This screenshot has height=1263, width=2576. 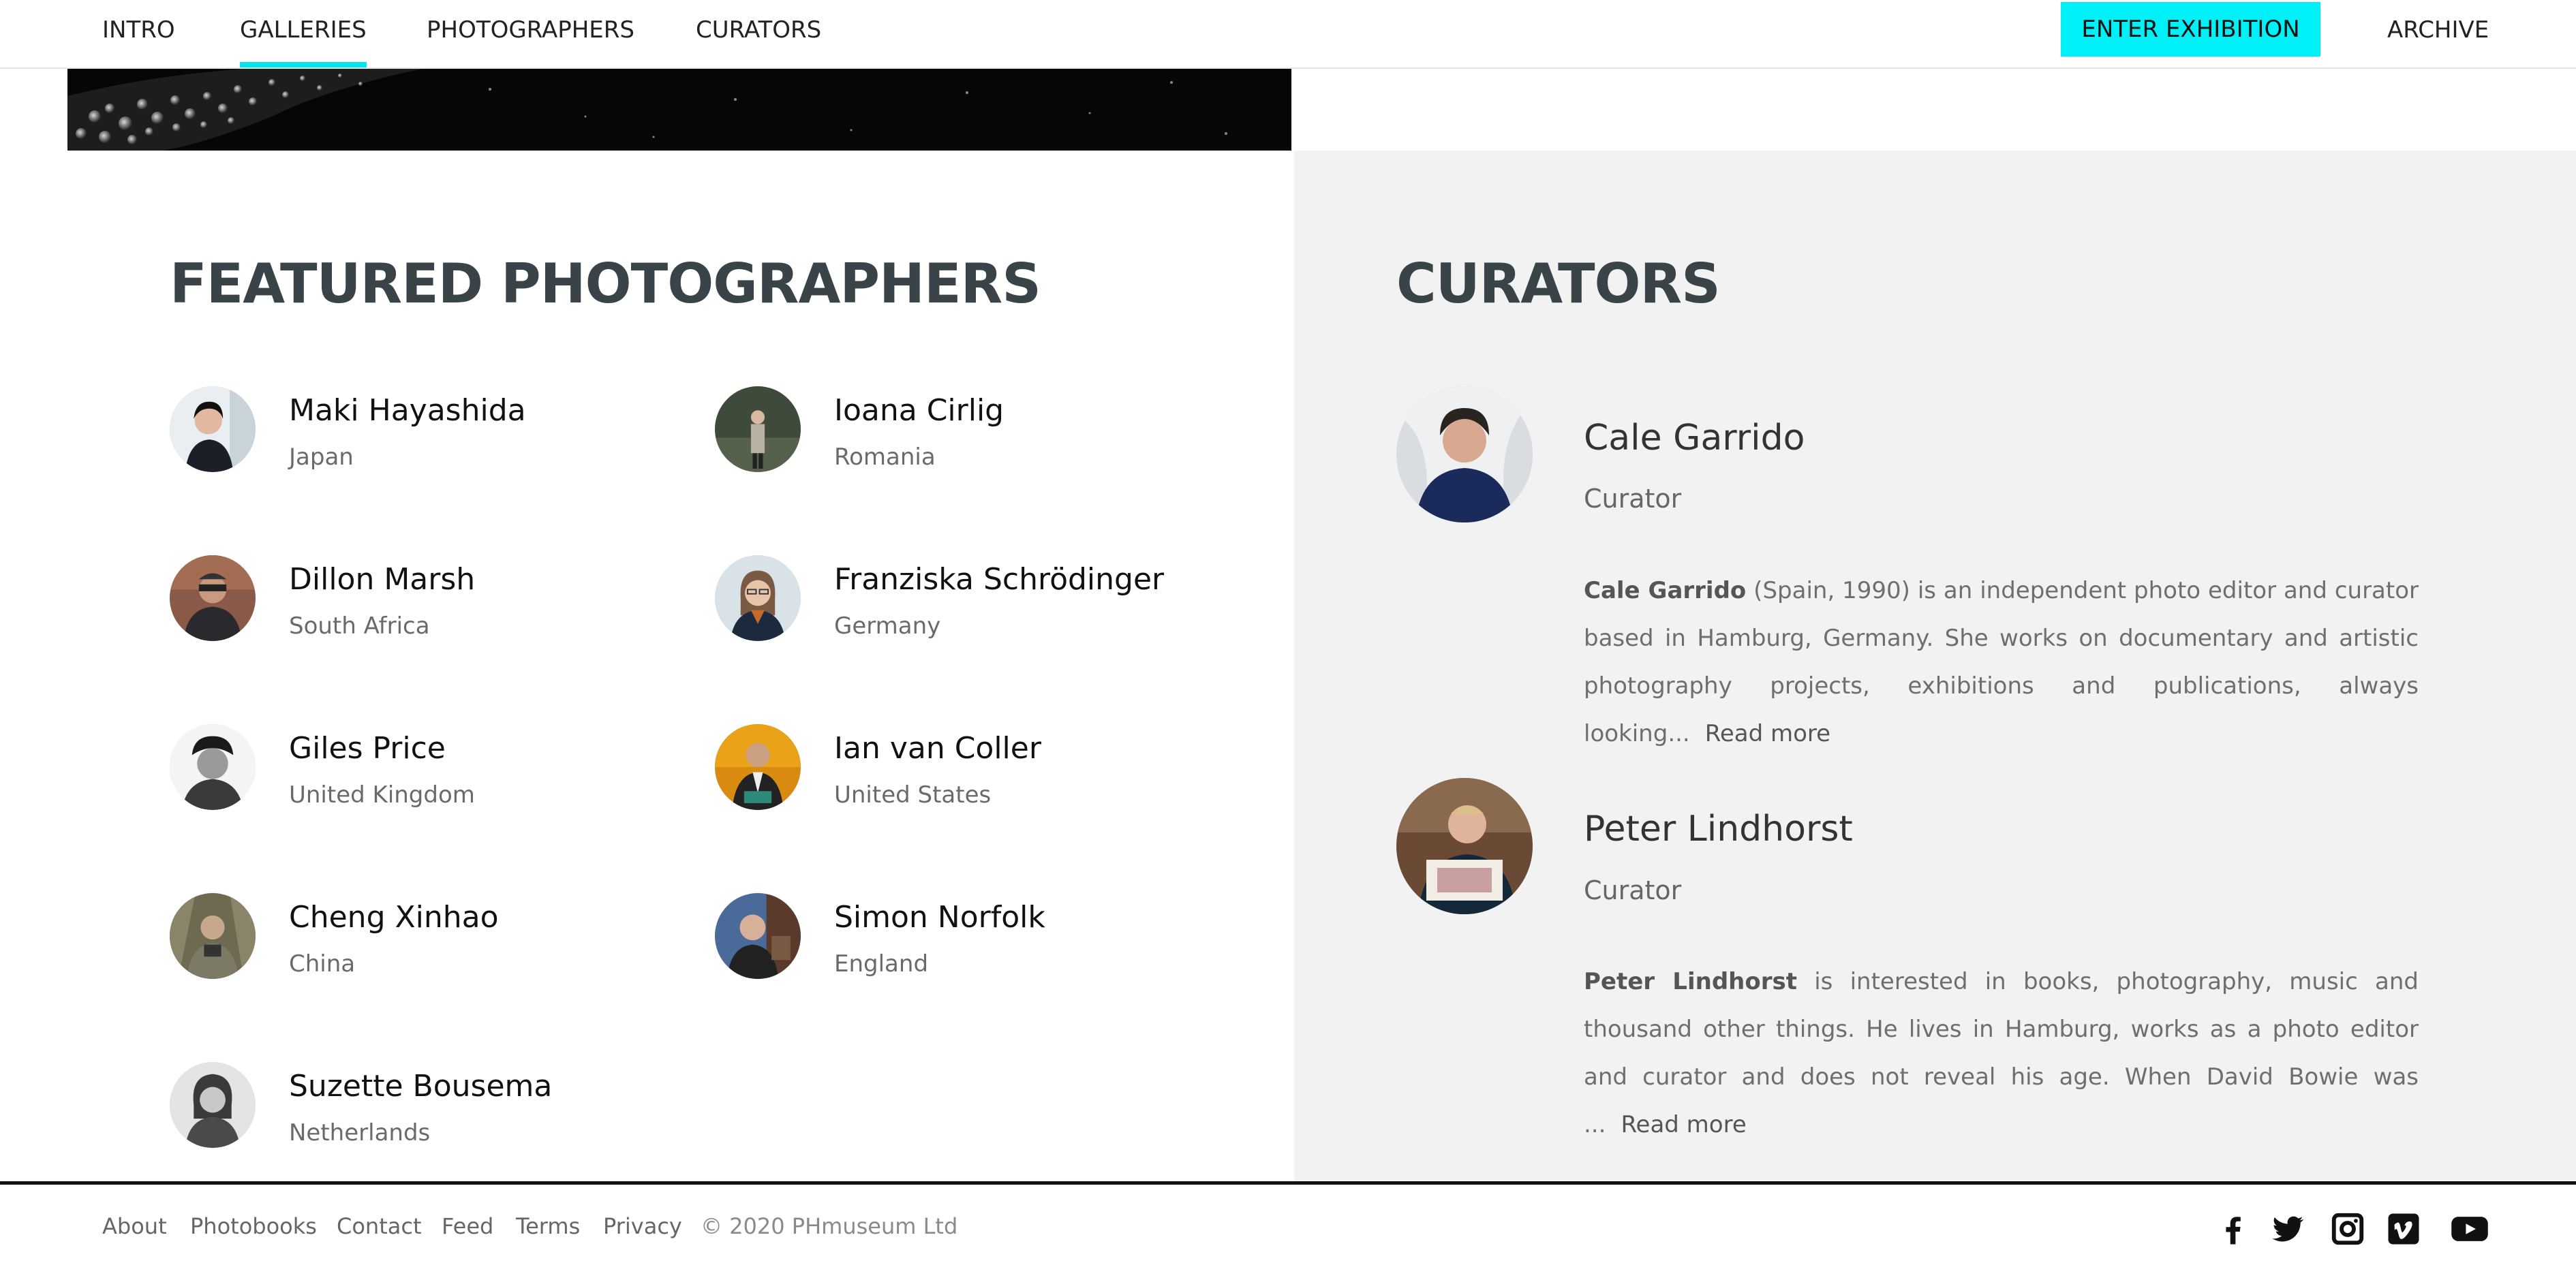 What do you see at coordinates (382, 579) in the screenshot?
I see `photographer-name: Dillon Marsh` at bounding box center [382, 579].